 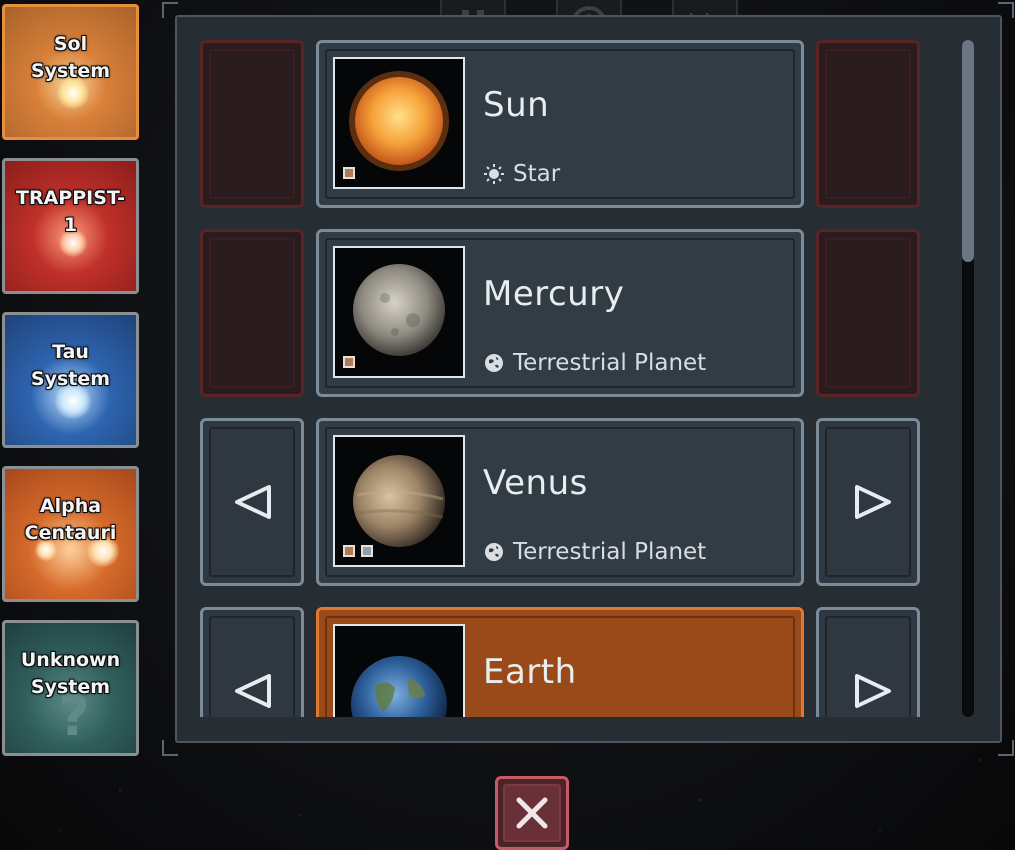 I want to click on body-type-label: Star, so click(x=537, y=174).